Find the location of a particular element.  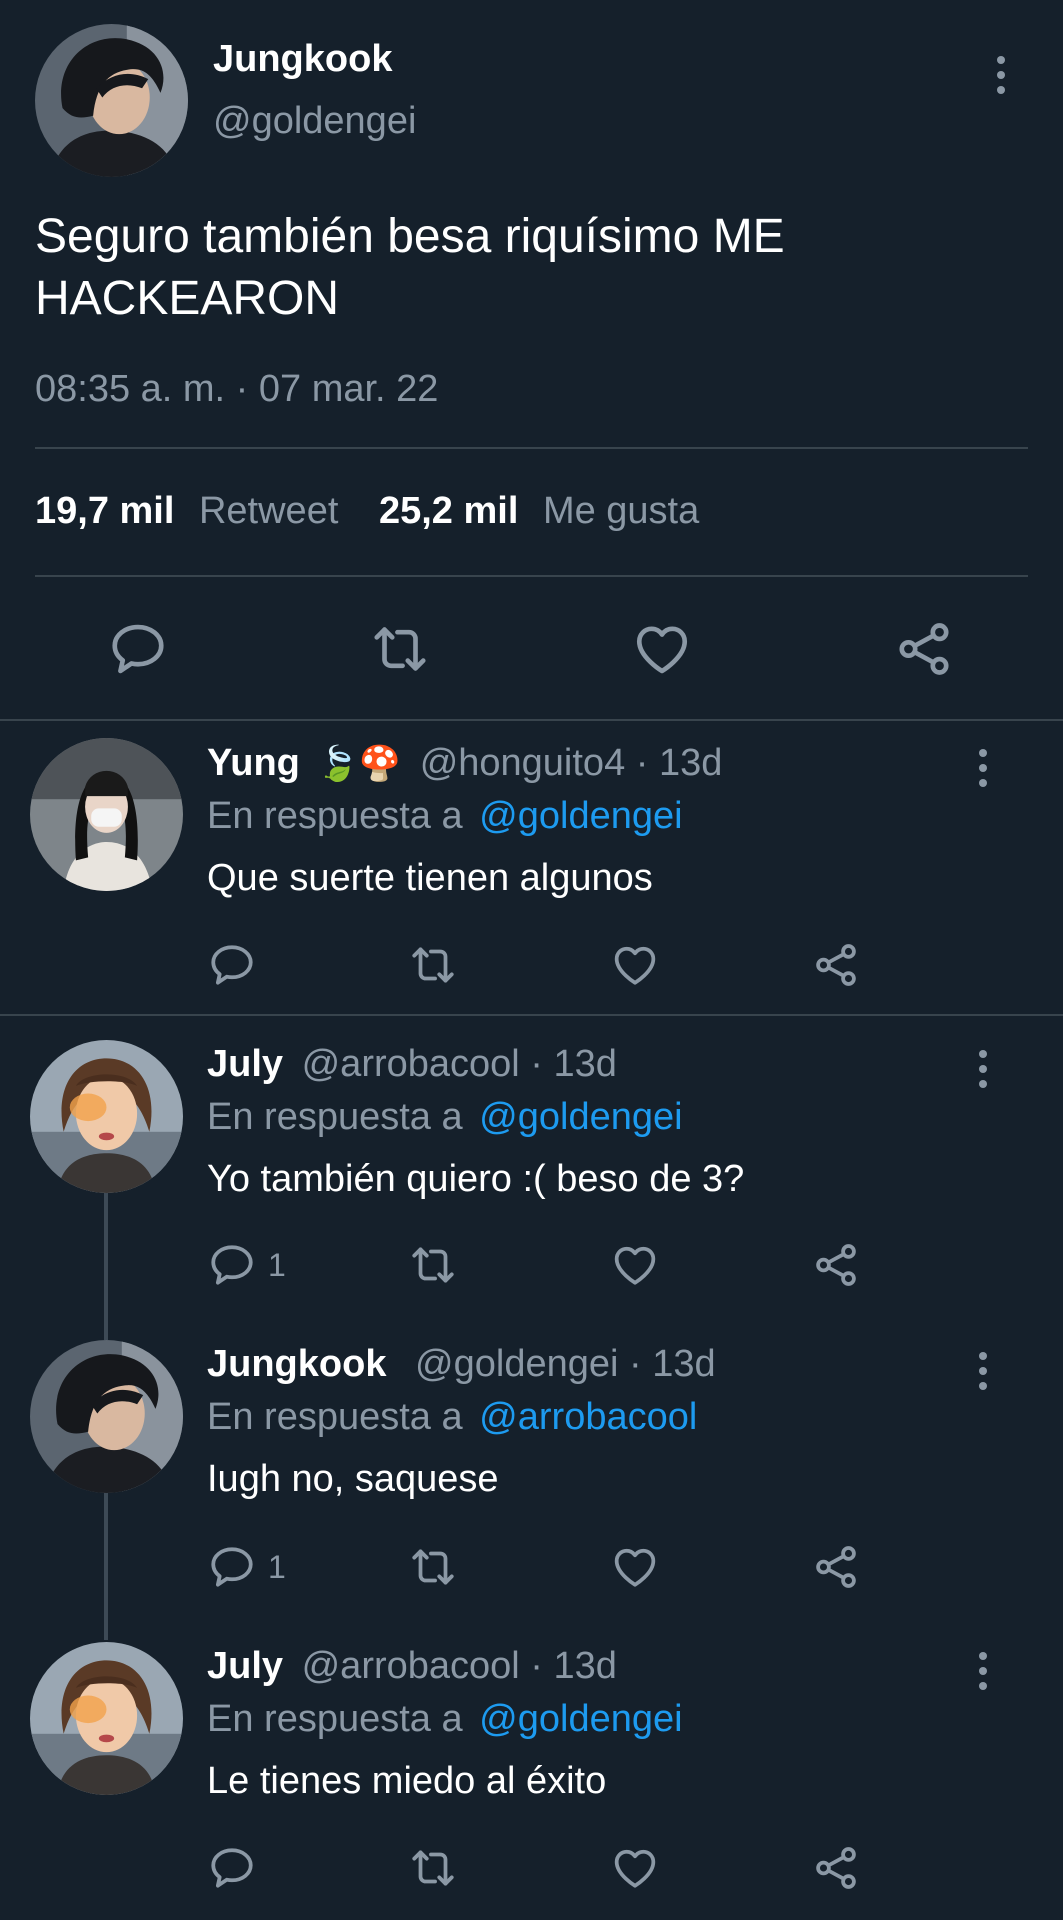

author-name: Jungkook is located at coordinates (302, 59).